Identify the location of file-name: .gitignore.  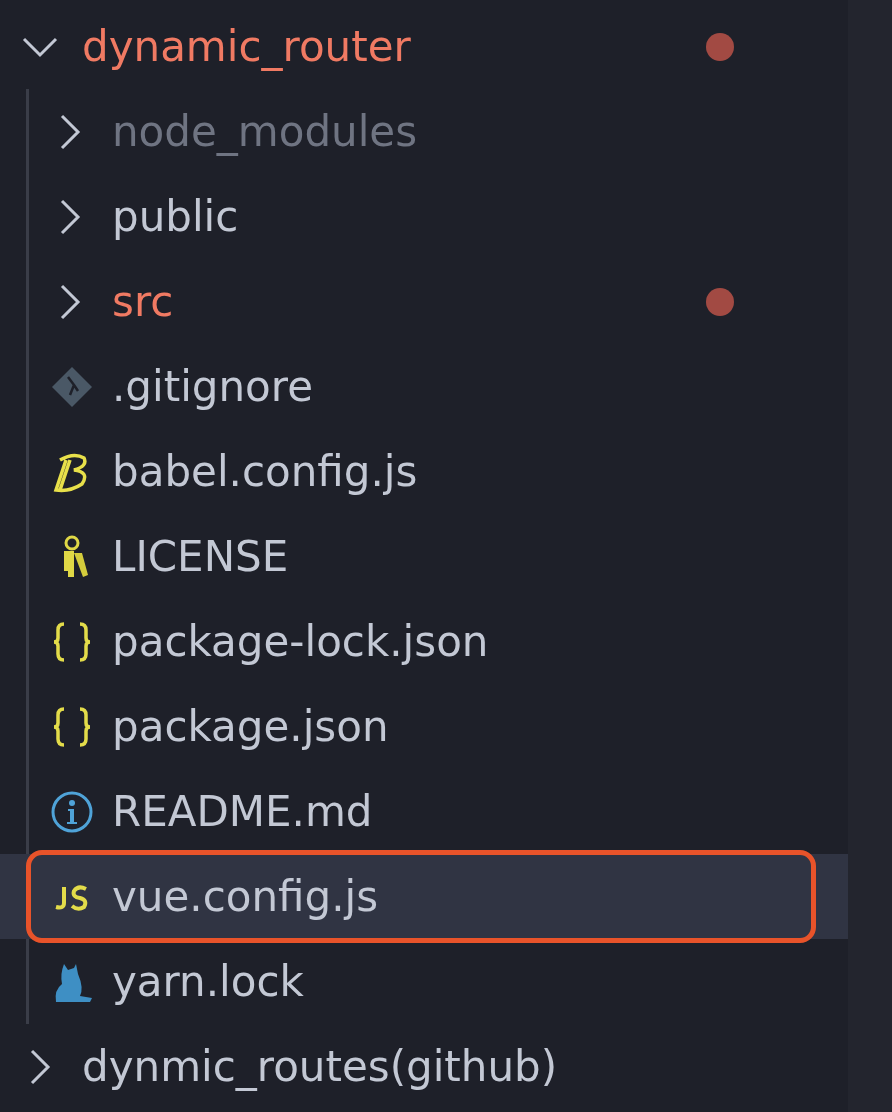
(212, 386).